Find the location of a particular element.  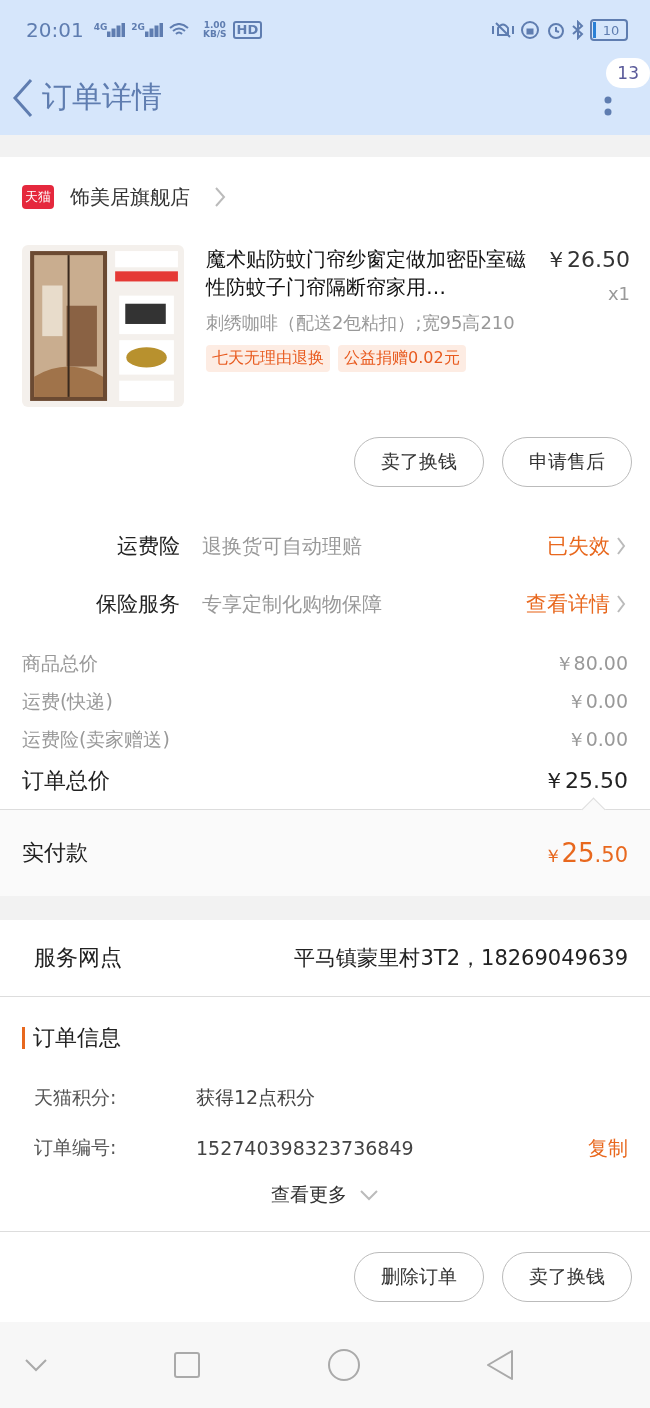

price-value: ￥80.00 is located at coordinates (591, 663).